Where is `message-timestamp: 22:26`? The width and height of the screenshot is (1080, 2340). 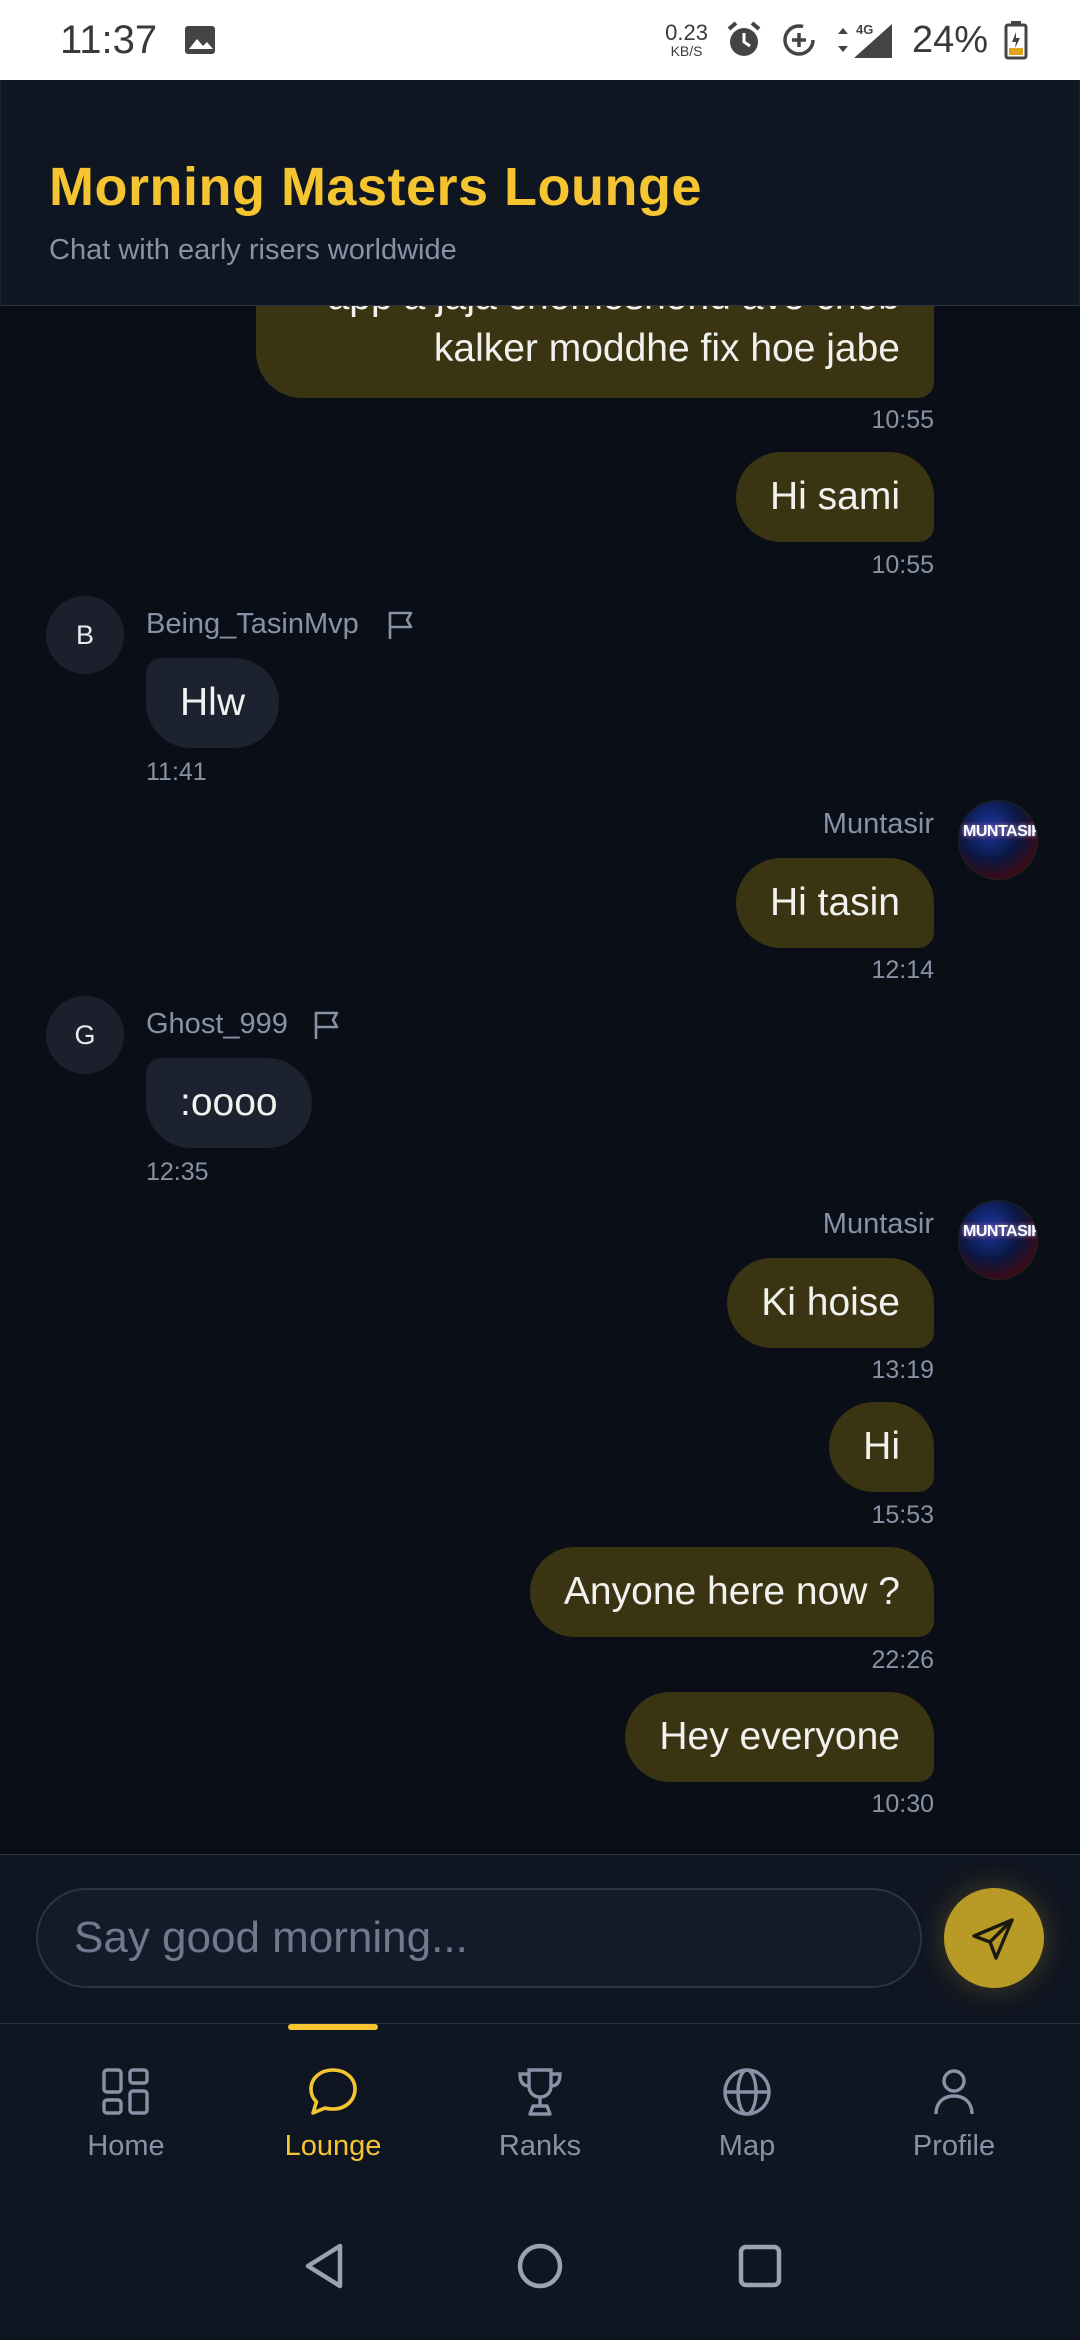 message-timestamp: 22:26 is located at coordinates (902, 1660).